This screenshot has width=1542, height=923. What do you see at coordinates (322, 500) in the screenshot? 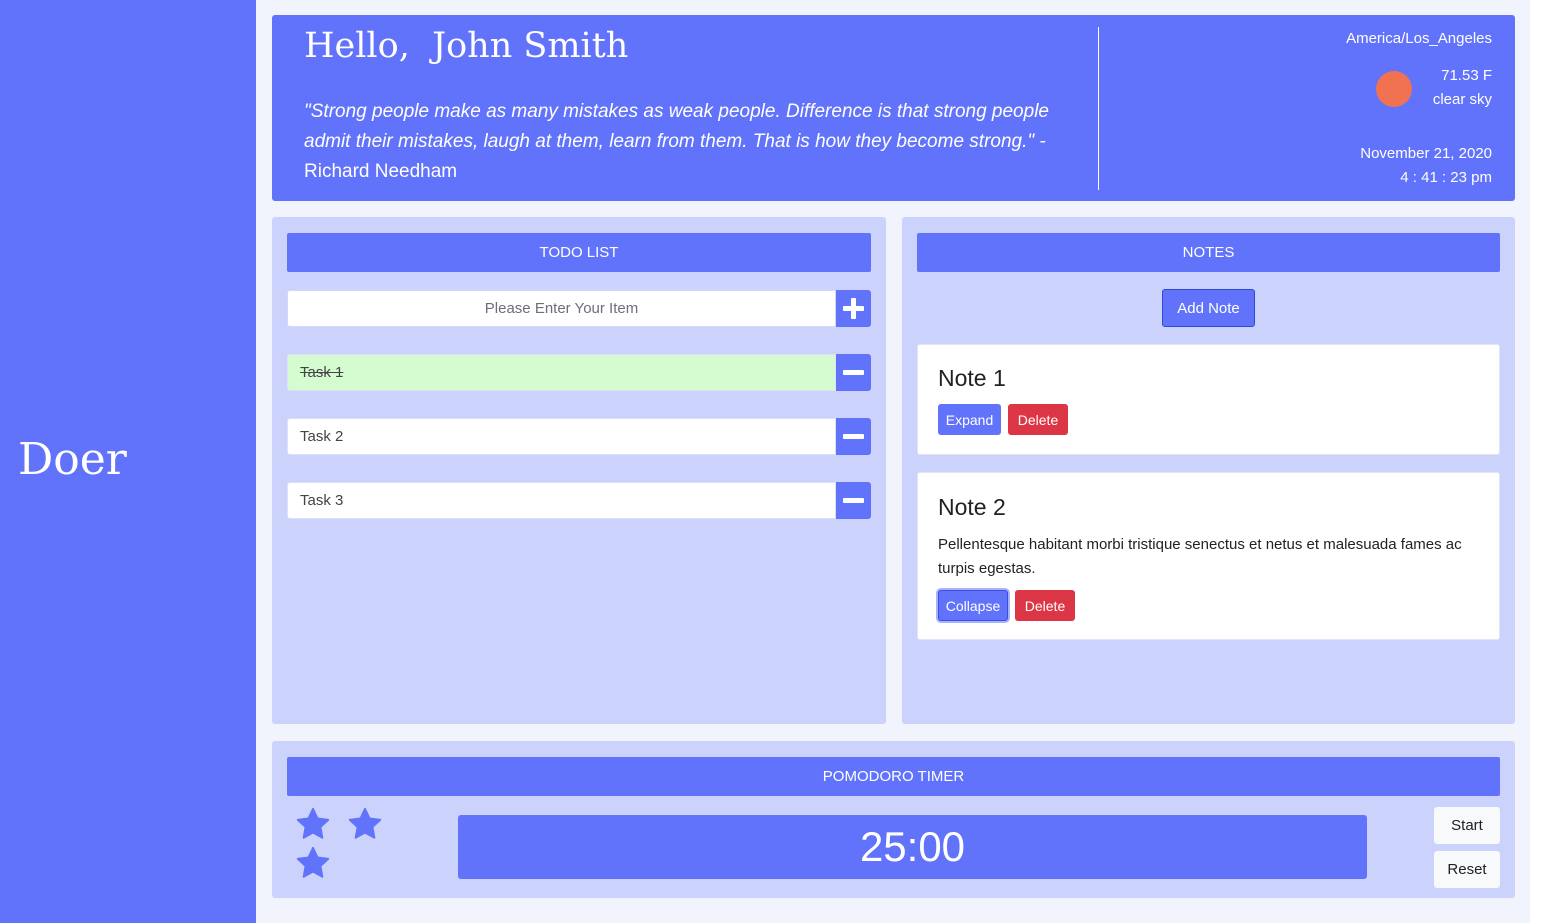
I see `task-label: Task 3` at bounding box center [322, 500].